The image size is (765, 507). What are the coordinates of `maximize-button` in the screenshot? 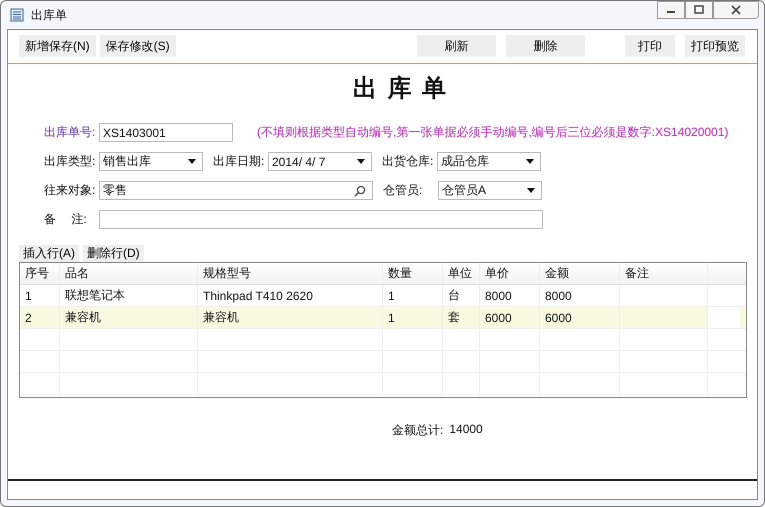 It's located at (699, 10).